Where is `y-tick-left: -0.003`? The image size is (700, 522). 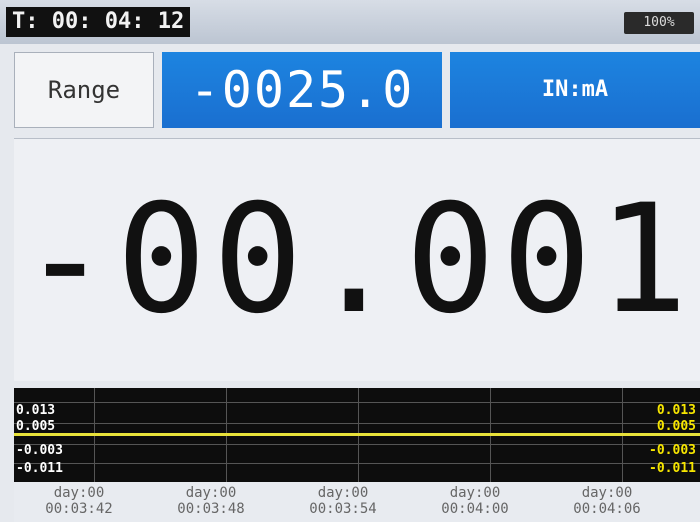 y-tick-left: -0.003 is located at coordinates (39, 450).